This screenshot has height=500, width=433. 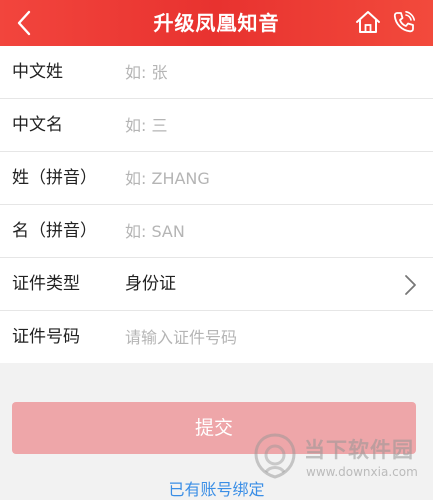 I want to click on given-name-pinyin-input, so click(x=270, y=231).